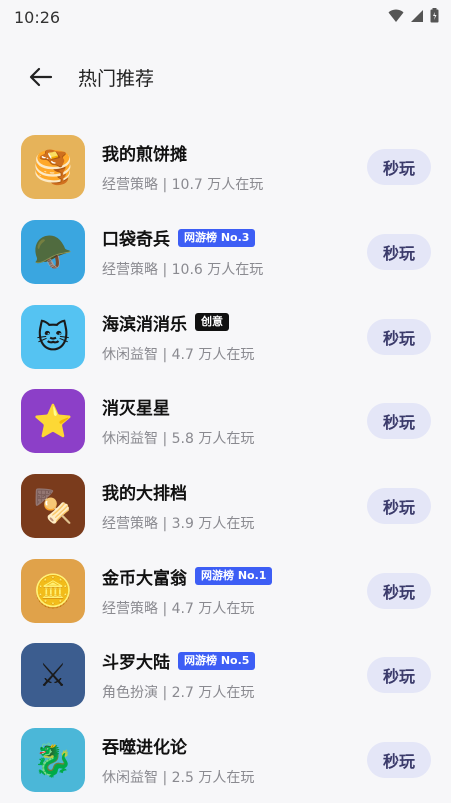 The image size is (451, 803). Describe the element at coordinates (234, 337) in the screenshot. I see `game-info: 海滨消消乐 创意休闲益智 | 4.7 万人在玩` at that location.